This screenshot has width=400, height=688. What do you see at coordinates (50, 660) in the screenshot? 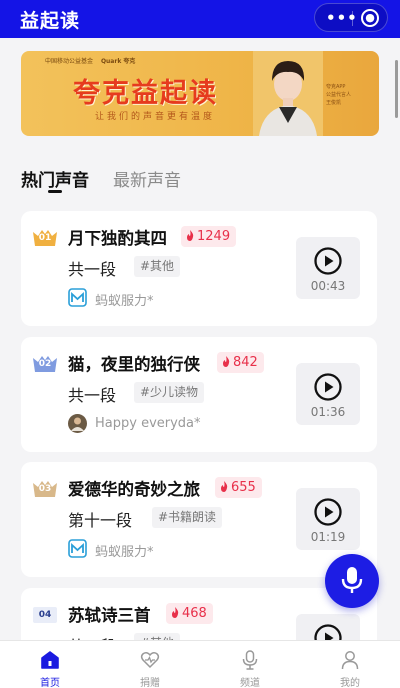
I see `home-icon` at bounding box center [50, 660].